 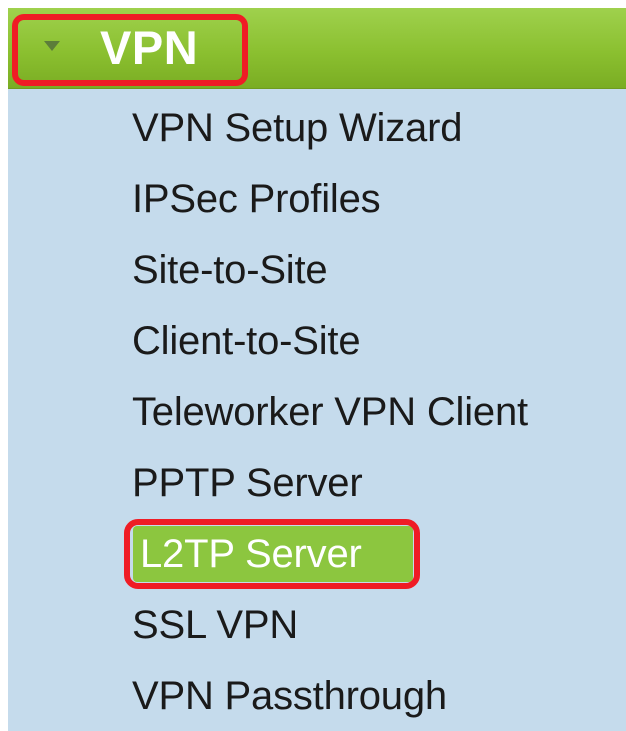 I want to click on vpn-header-highlight-box, so click(x=130, y=50).